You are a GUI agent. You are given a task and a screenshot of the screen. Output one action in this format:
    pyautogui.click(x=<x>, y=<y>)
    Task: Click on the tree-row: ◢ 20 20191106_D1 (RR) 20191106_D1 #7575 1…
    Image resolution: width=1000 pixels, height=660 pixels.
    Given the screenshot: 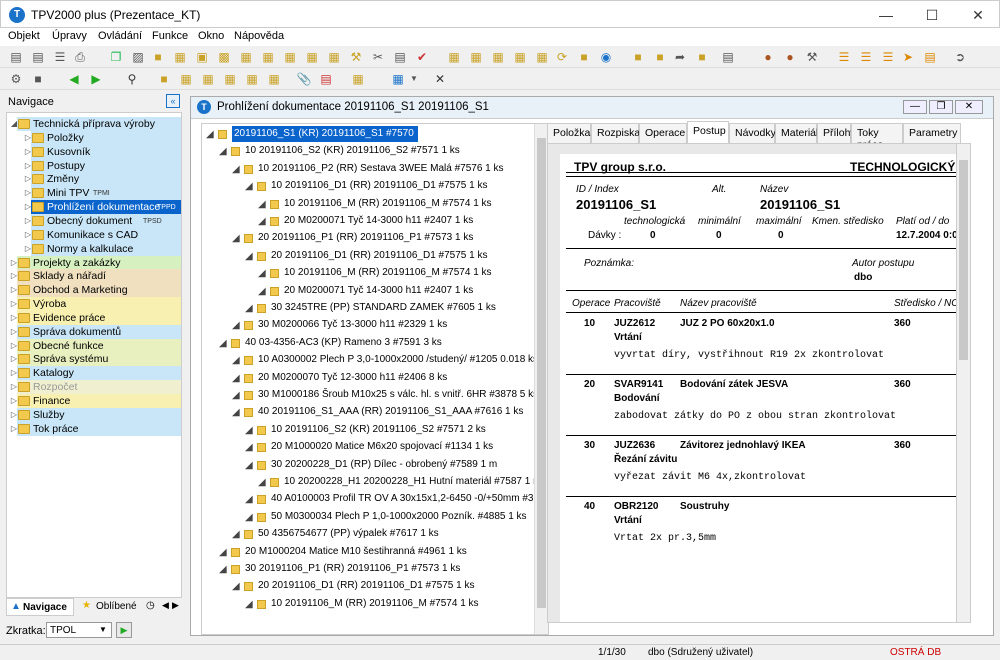 What is the action you would take?
    pyautogui.click(x=367, y=256)
    